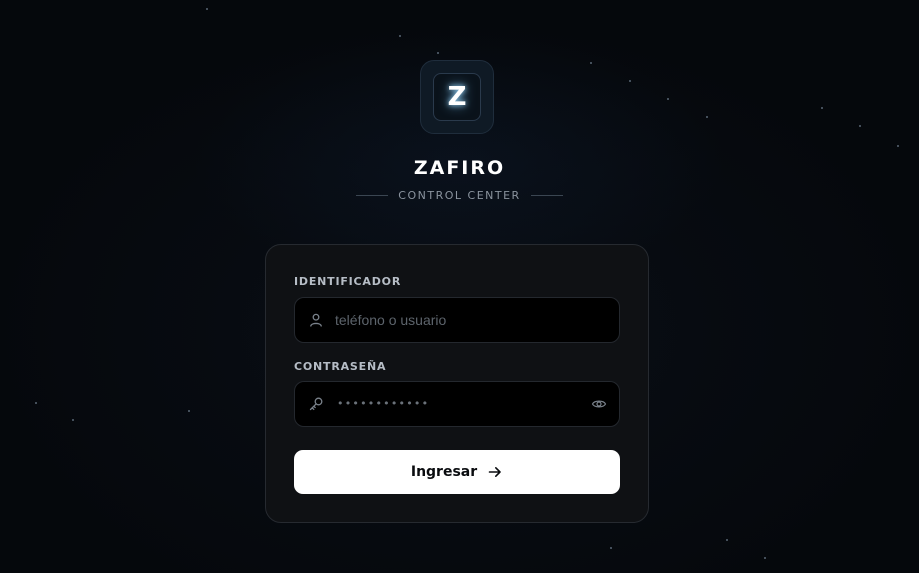 The image size is (919, 573). I want to click on logo-badge: Z, so click(457, 97).